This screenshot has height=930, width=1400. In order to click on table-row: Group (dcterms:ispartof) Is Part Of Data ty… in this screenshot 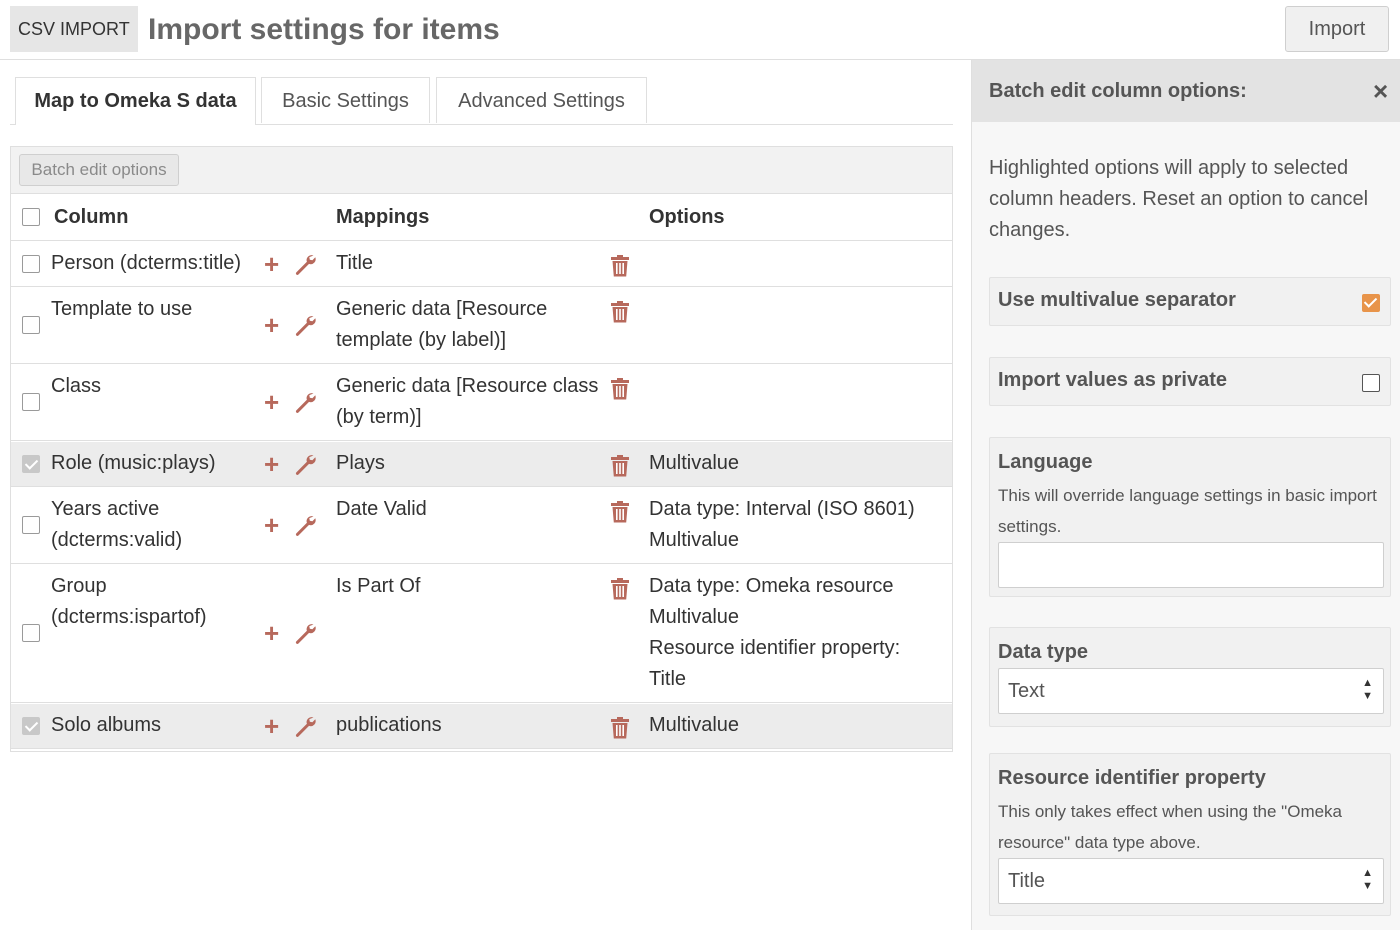, I will do `click(481, 634)`.